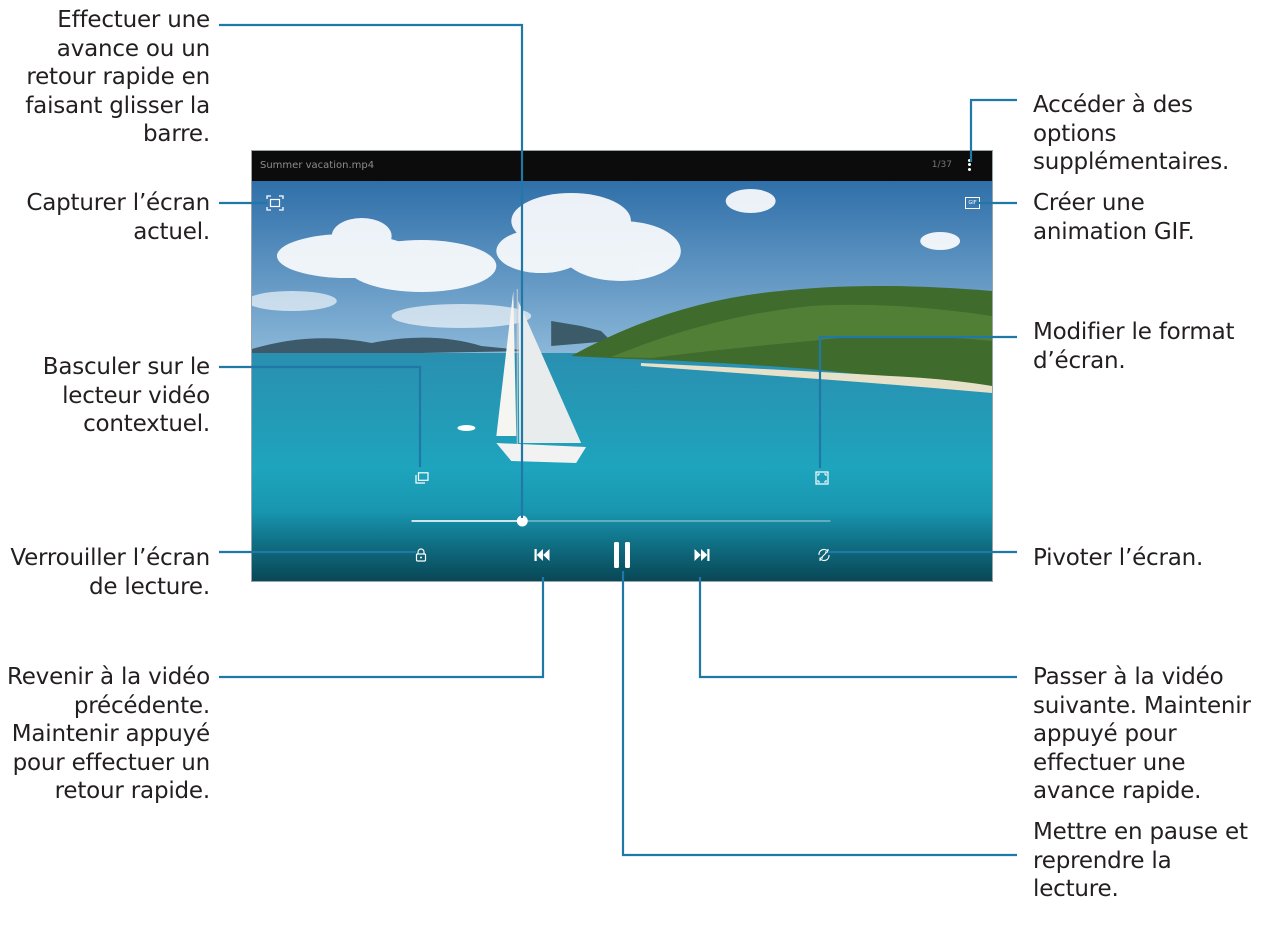 This screenshot has height=930, width=1262. Describe the element at coordinates (917, 401) in the screenshot. I see `leader-ratio` at that location.